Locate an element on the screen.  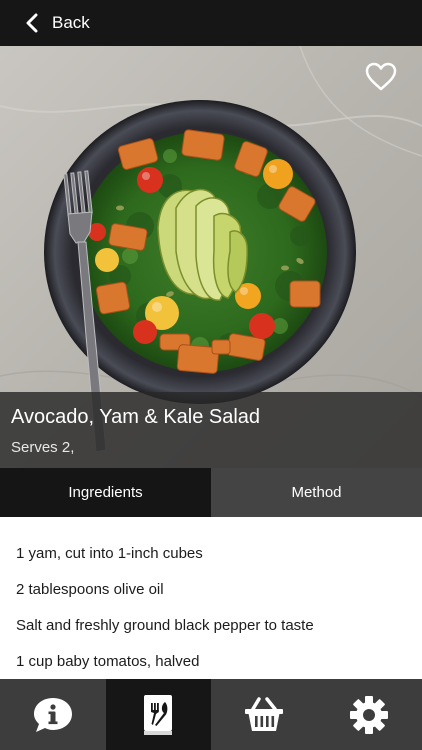
recipe-title: Avocado, Yam & Kale Salad is located at coordinates (136, 417).